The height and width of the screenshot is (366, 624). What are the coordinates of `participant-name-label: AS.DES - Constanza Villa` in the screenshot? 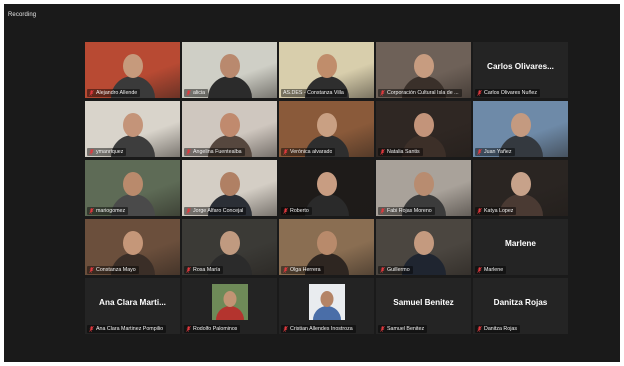 It's located at (314, 93).